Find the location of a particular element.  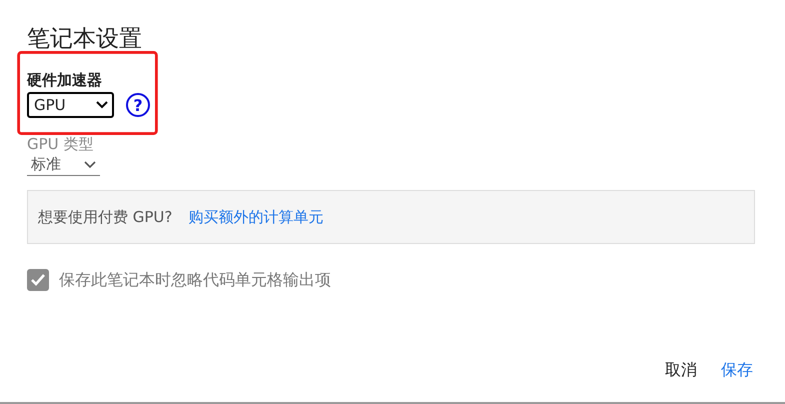

field-label: 硬件加速器 is located at coordinates (65, 80).